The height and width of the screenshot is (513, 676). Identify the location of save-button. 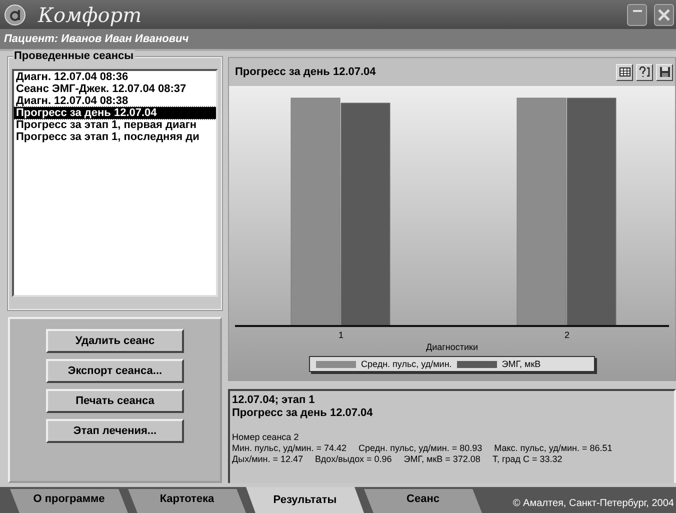
(664, 72).